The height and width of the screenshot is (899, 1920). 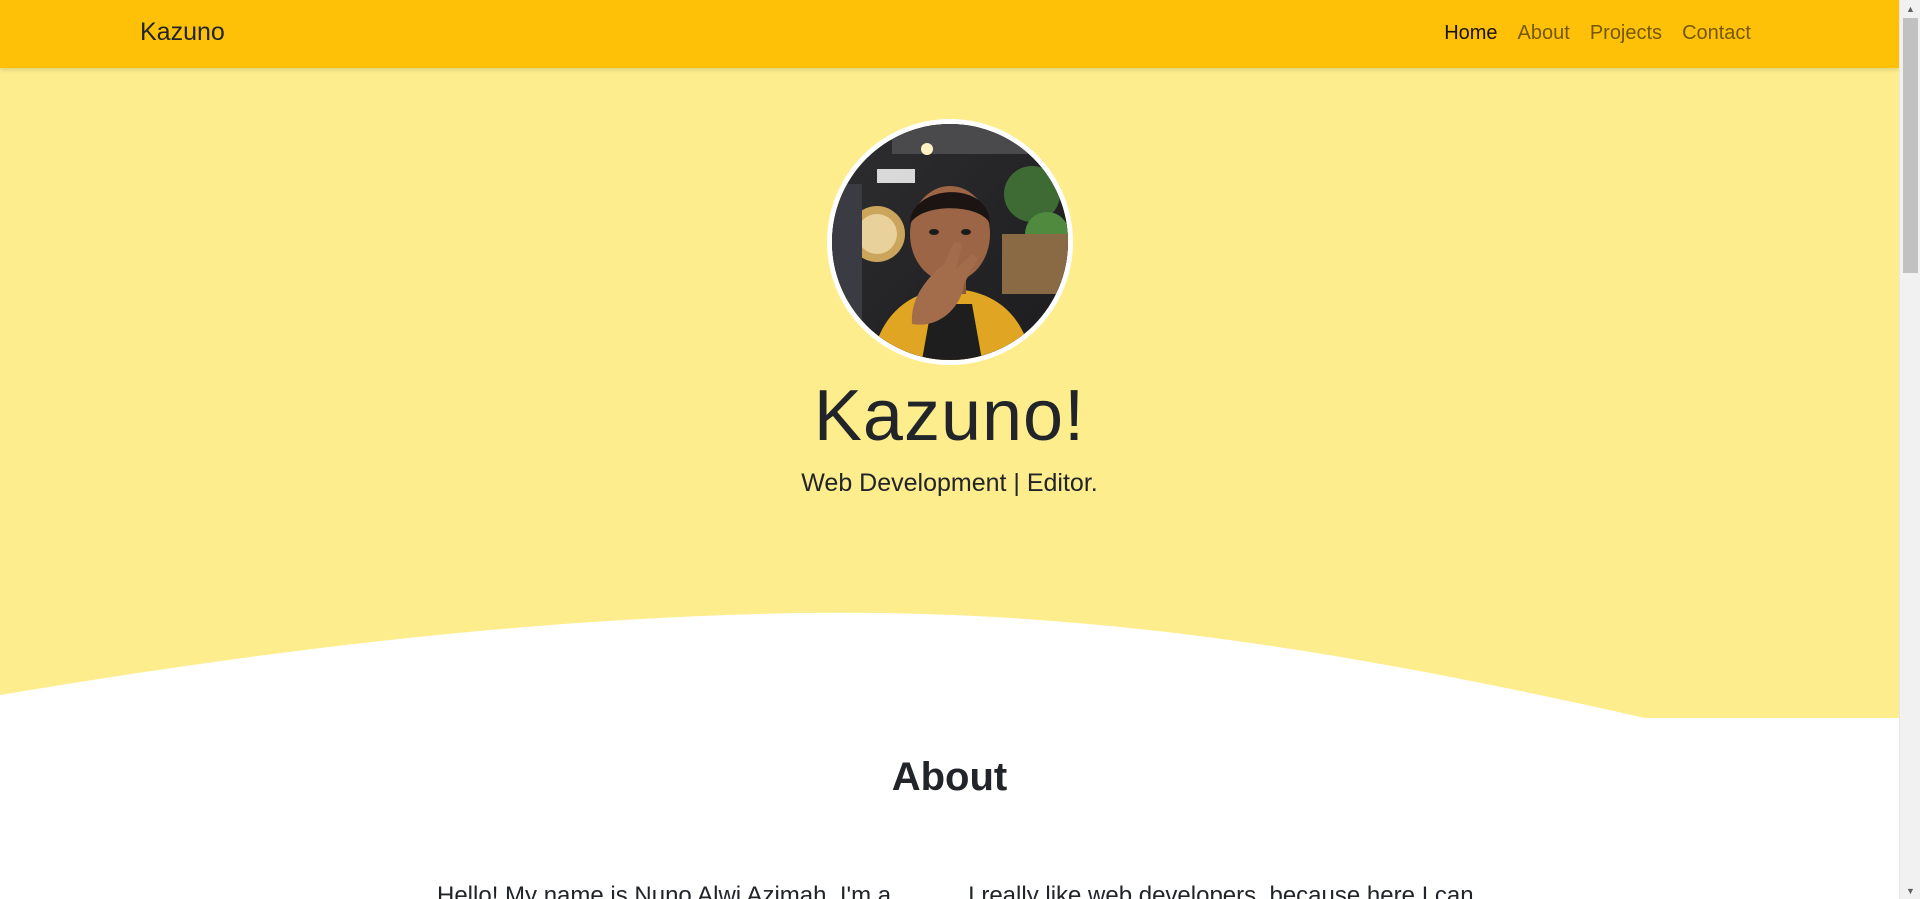 What do you see at coordinates (1910, 890) in the screenshot?
I see `scroll-down-icon: ▼` at bounding box center [1910, 890].